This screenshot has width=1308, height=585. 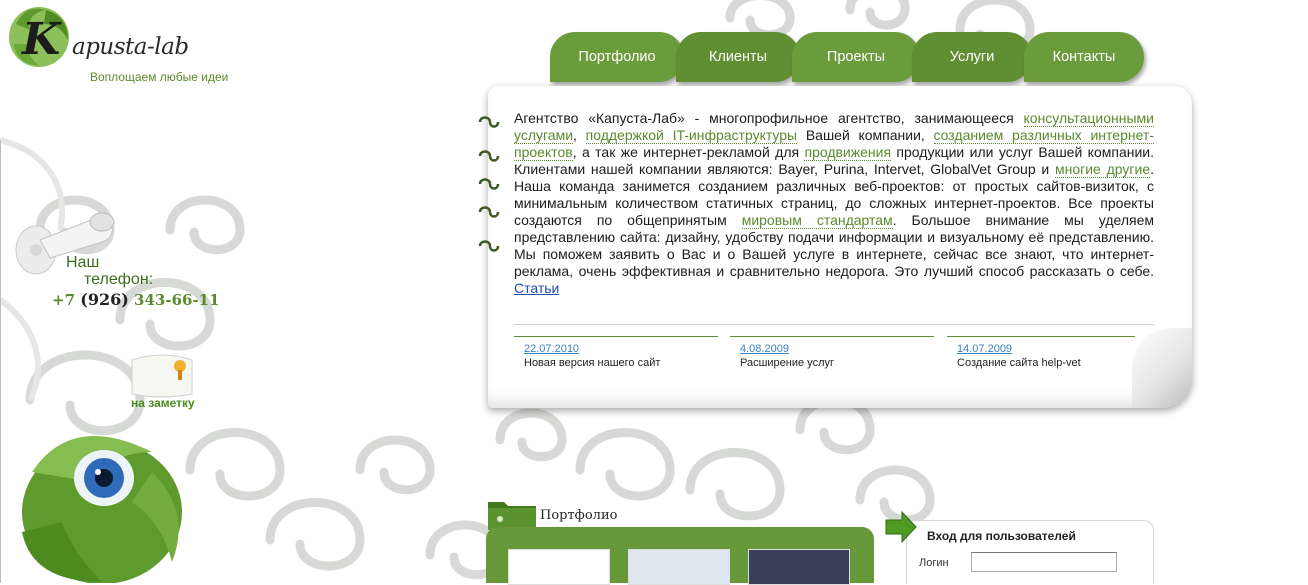 I want to click on note-label: на заметку, so click(x=163, y=403).